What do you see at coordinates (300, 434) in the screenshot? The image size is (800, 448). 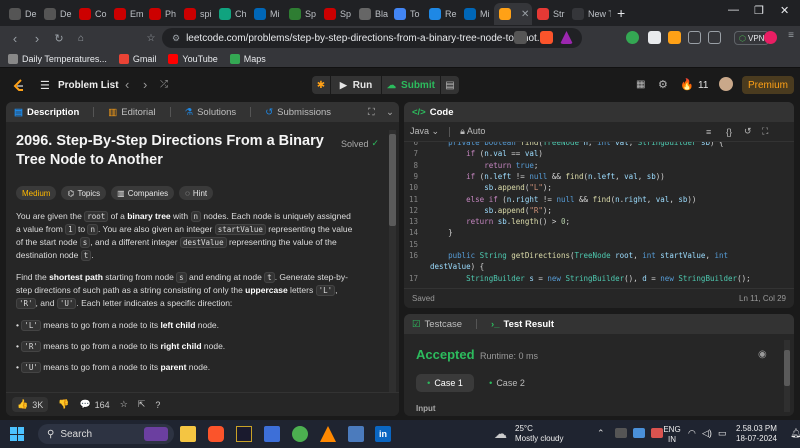 I see `app-icon` at bounding box center [300, 434].